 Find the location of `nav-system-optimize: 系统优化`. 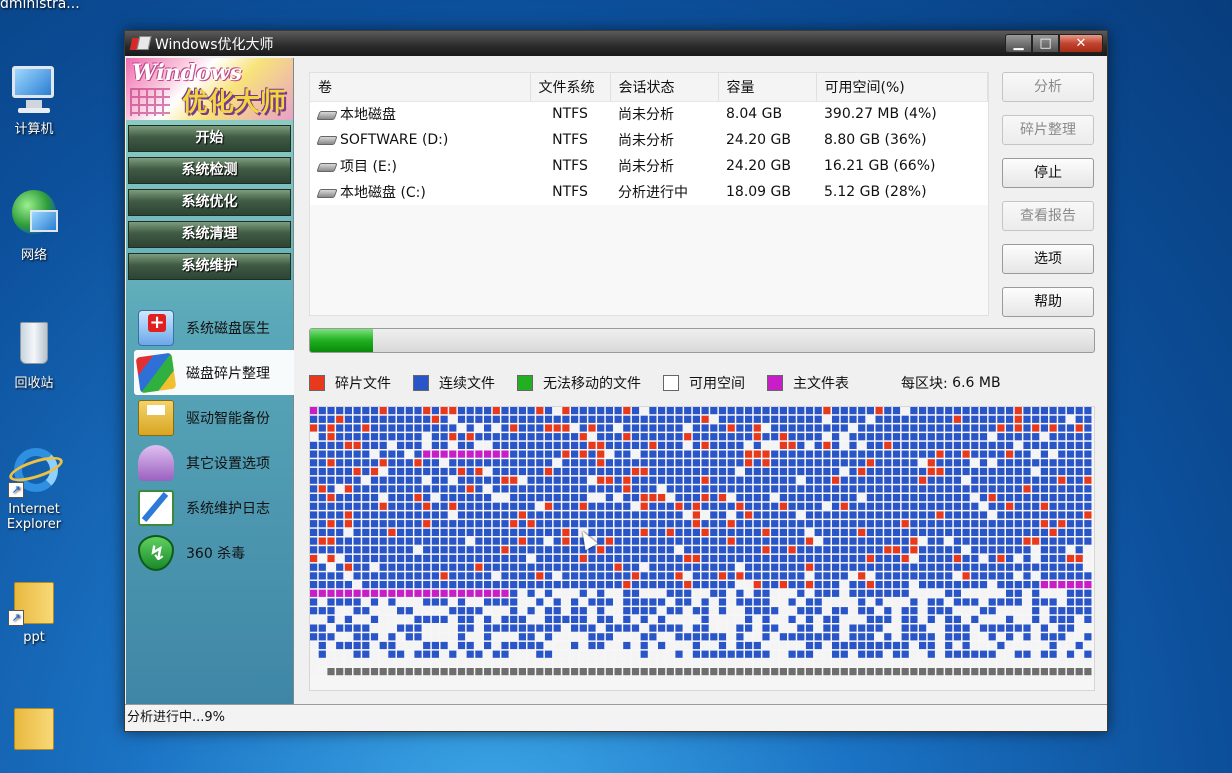

nav-system-optimize: 系统优化 is located at coordinates (209, 202).